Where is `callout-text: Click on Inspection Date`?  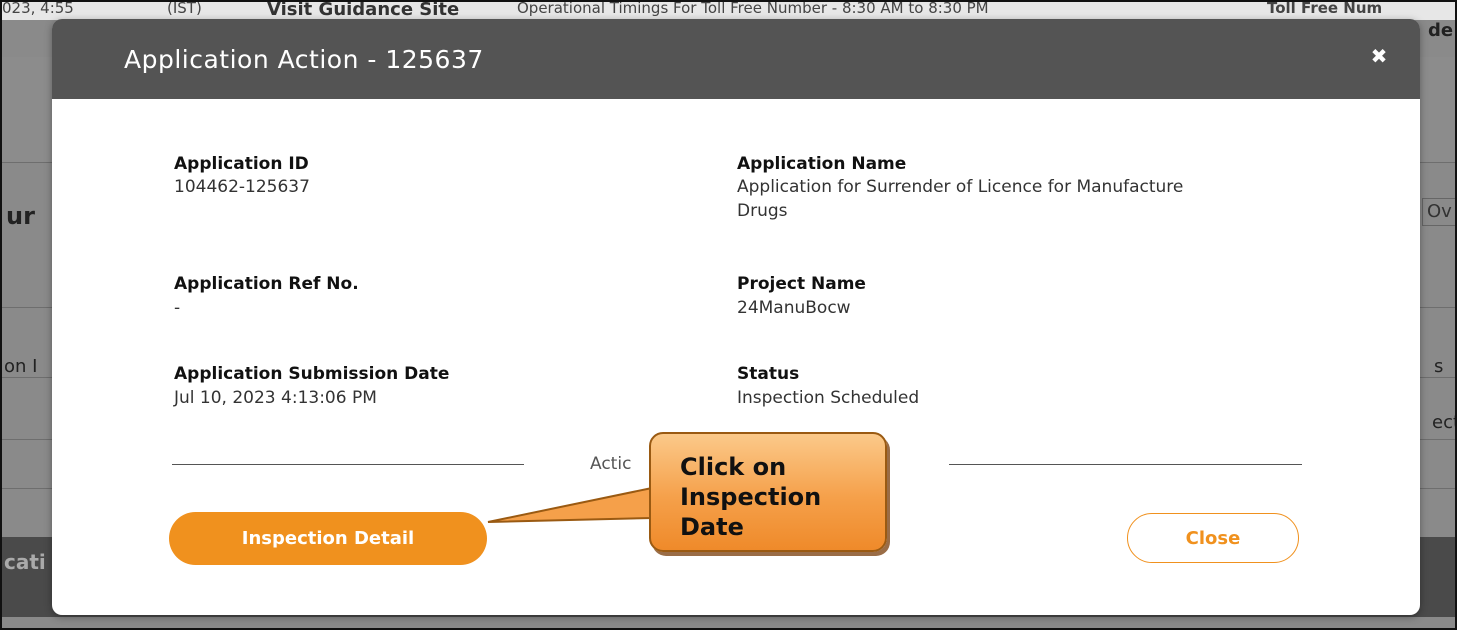 callout-text: Click on Inspection Date is located at coordinates (751, 497).